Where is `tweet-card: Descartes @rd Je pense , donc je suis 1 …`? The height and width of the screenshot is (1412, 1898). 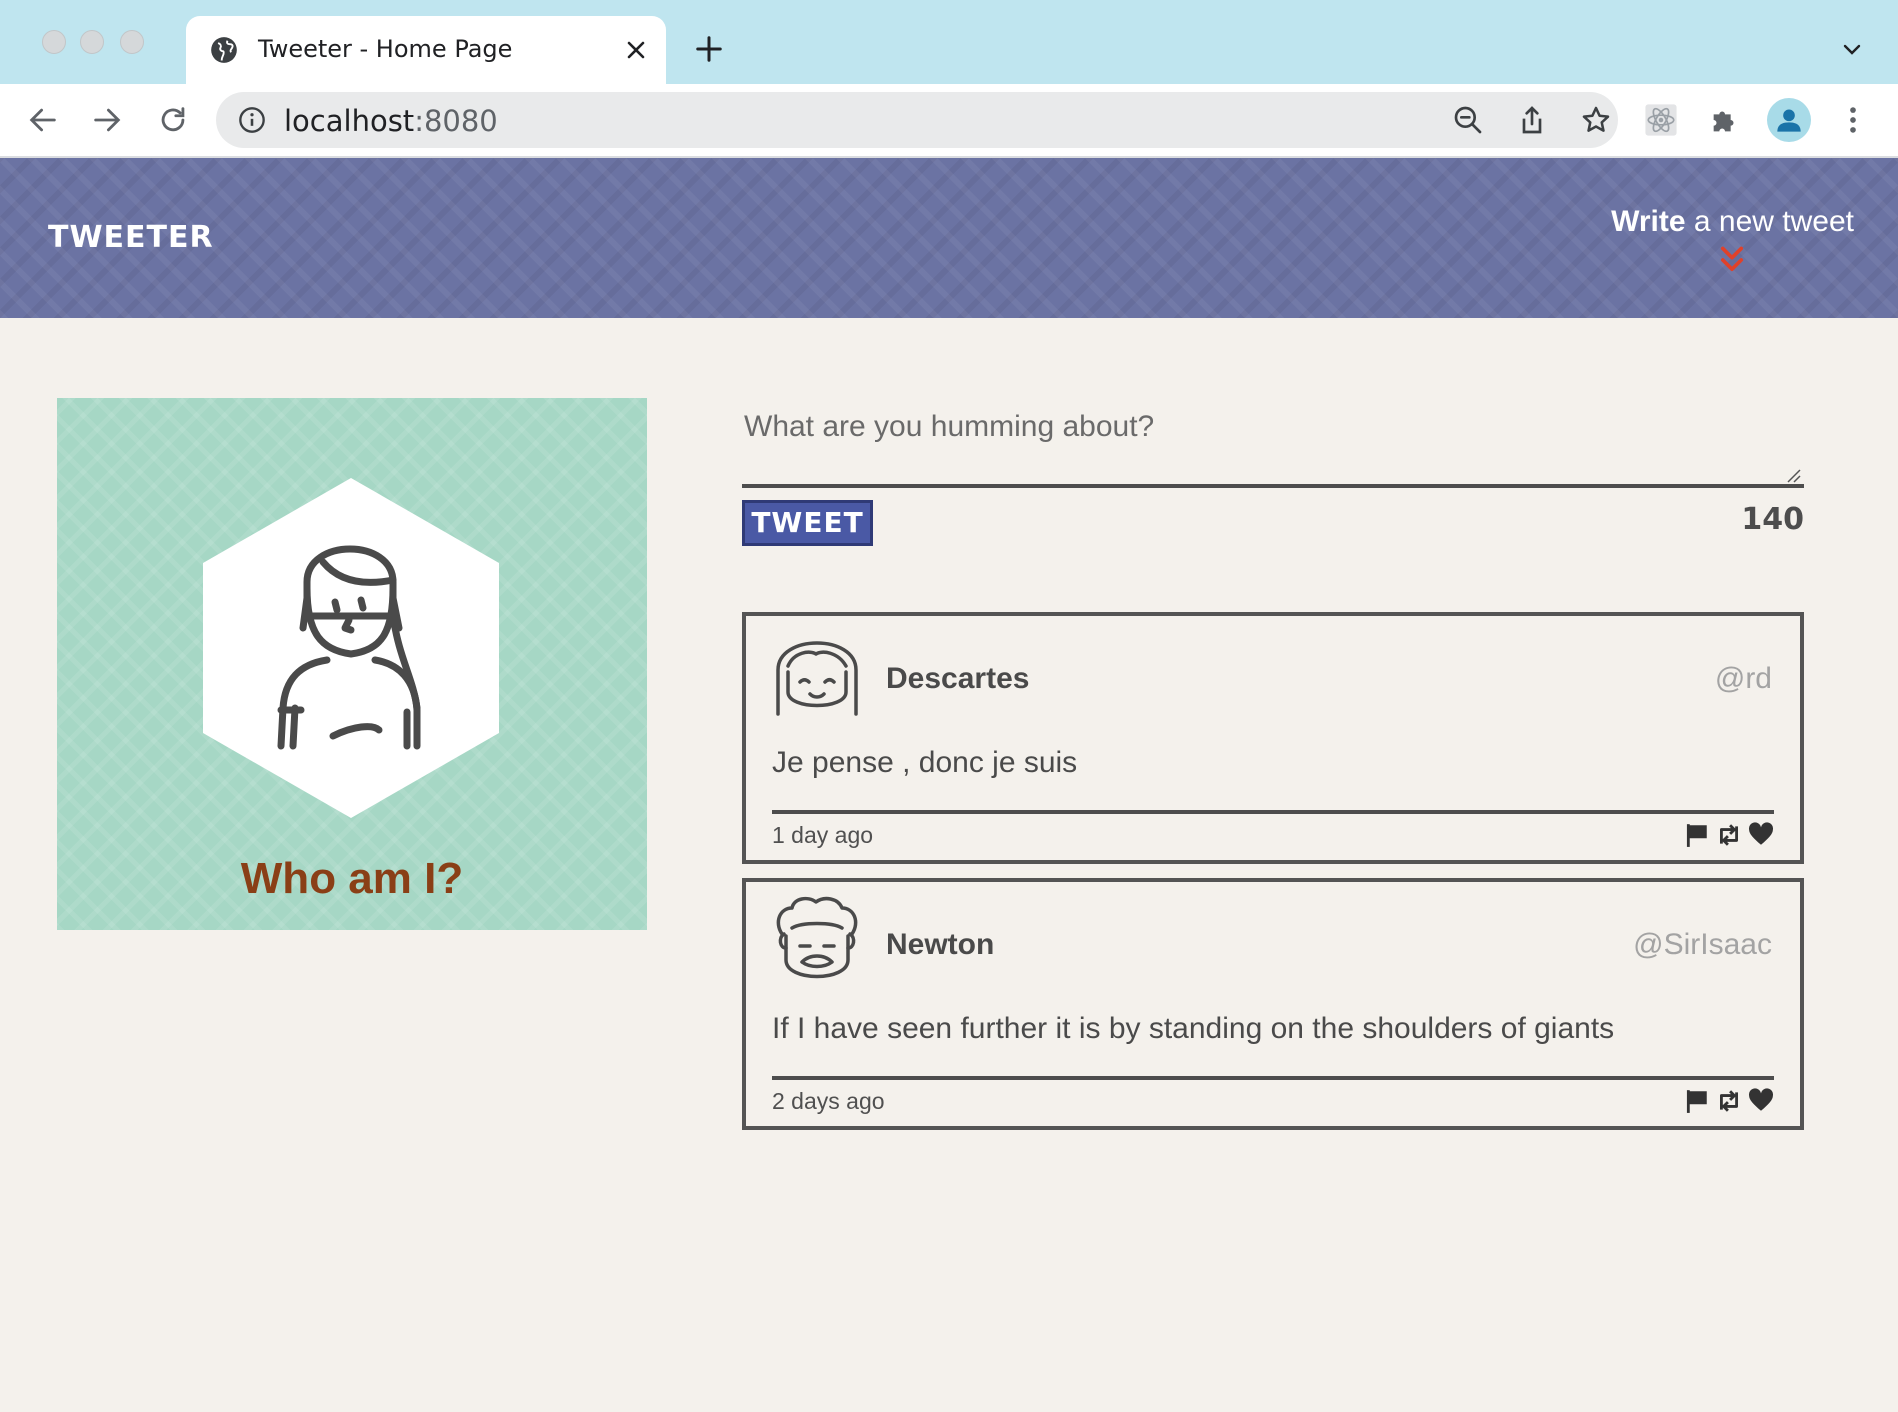
tweet-card: Descartes @rd Je pense , donc je suis 1 … is located at coordinates (1273, 738).